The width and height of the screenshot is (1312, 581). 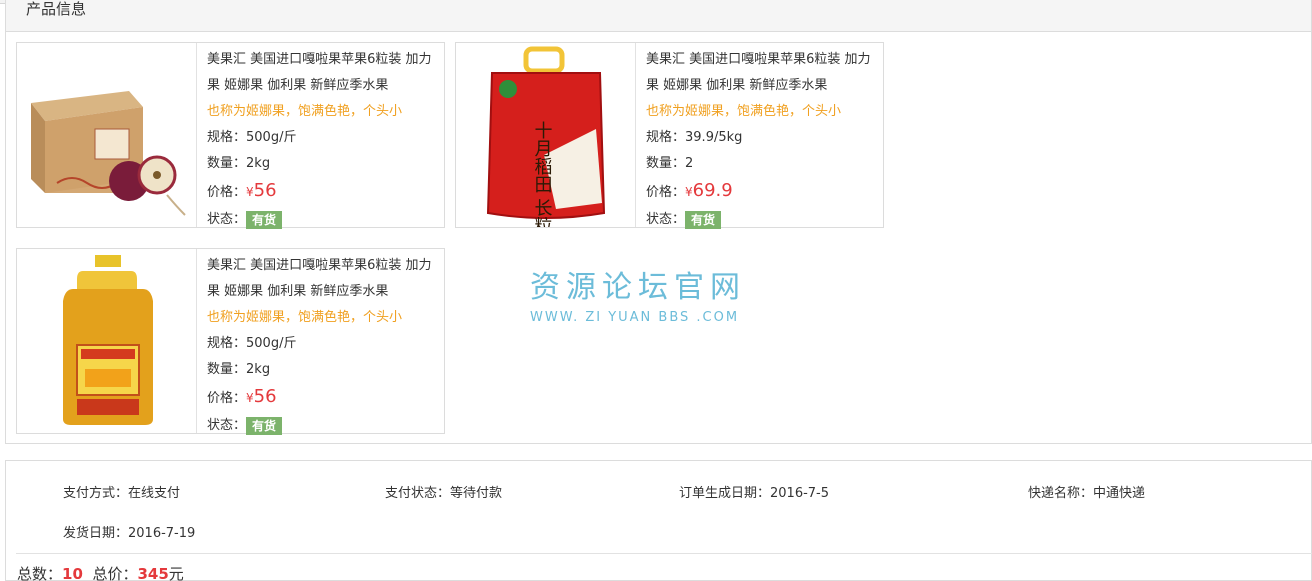 I want to click on product-image-rice-bag: 十月稻田 长粒香, so click(x=546, y=135).